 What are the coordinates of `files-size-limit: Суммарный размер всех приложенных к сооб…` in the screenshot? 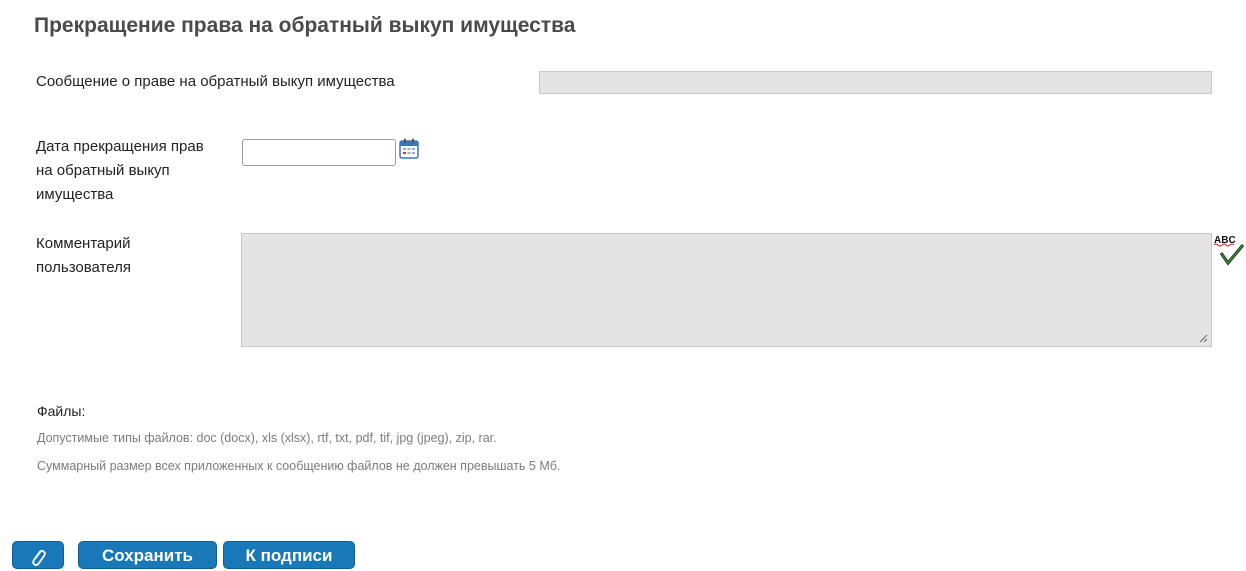 It's located at (299, 466).